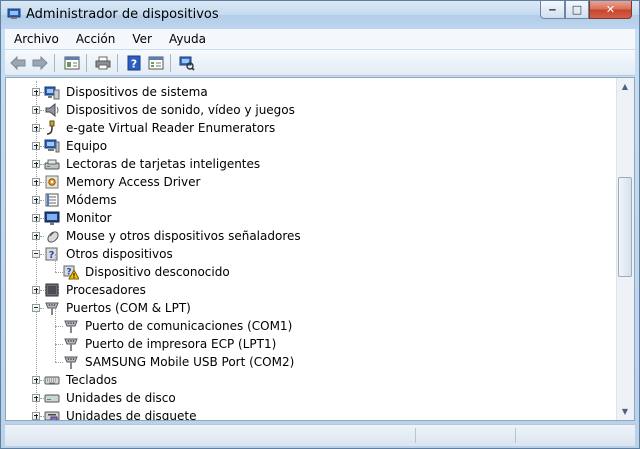 The height and width of the screenshot is (449, 640). I want to click on scroll-down-button: ▼, so click(625, 411).